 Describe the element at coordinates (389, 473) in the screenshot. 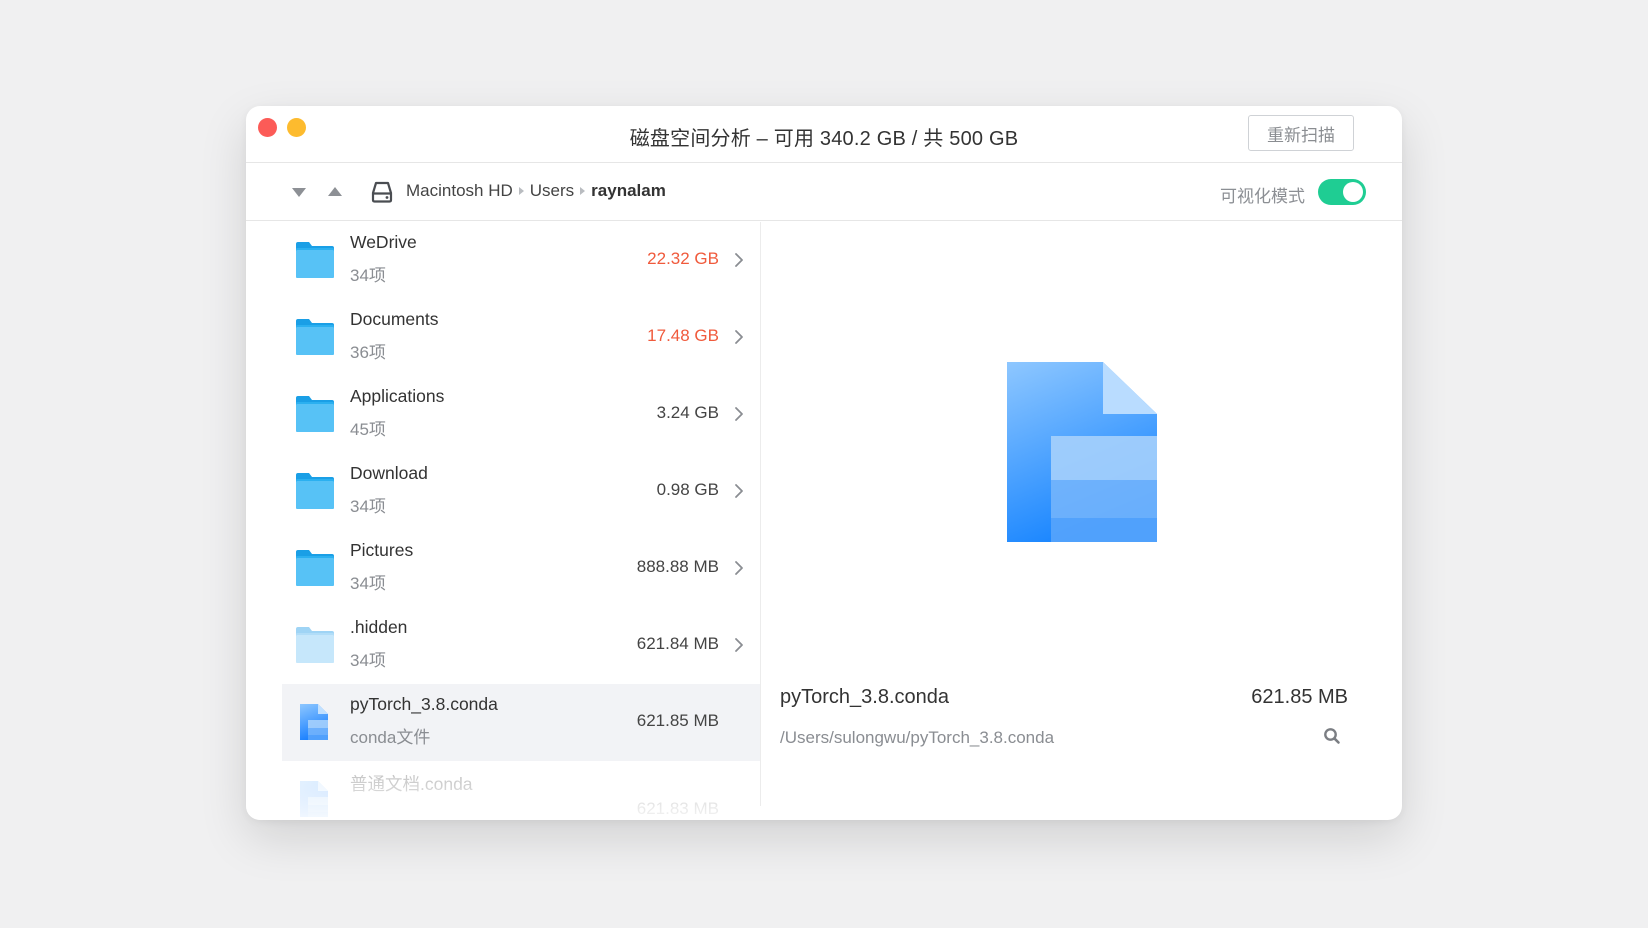

I see `item-name: Download` at that location.